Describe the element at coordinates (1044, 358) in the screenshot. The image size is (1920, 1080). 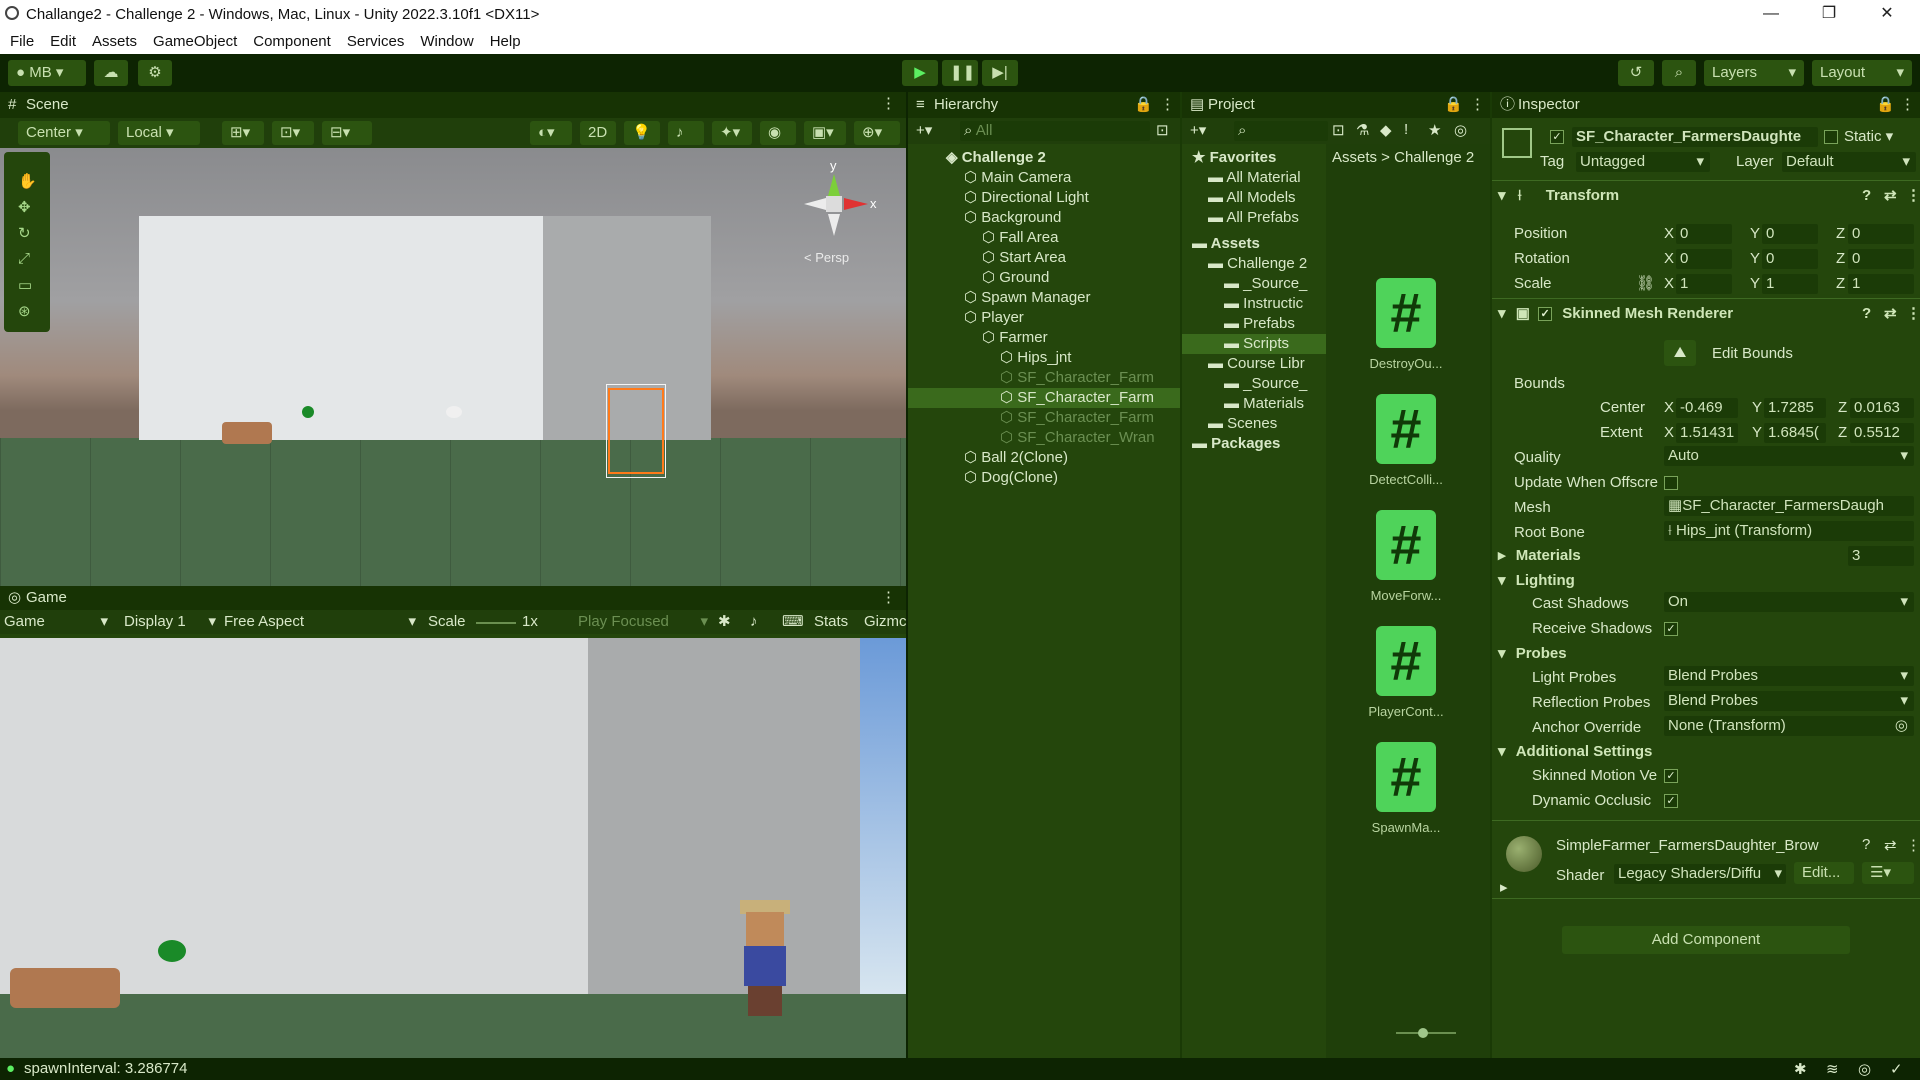
I see `hierarchy-item: ⬡ Hips_jnt` at that location.